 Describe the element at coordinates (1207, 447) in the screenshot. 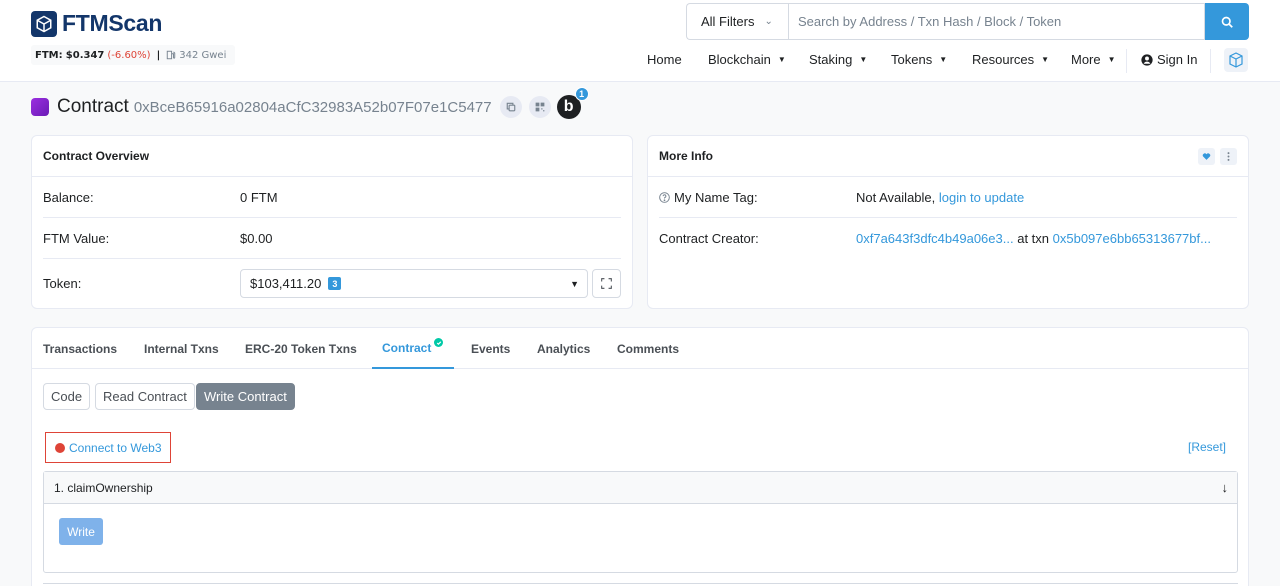

I see `reset-link: [Reset]` at that location.